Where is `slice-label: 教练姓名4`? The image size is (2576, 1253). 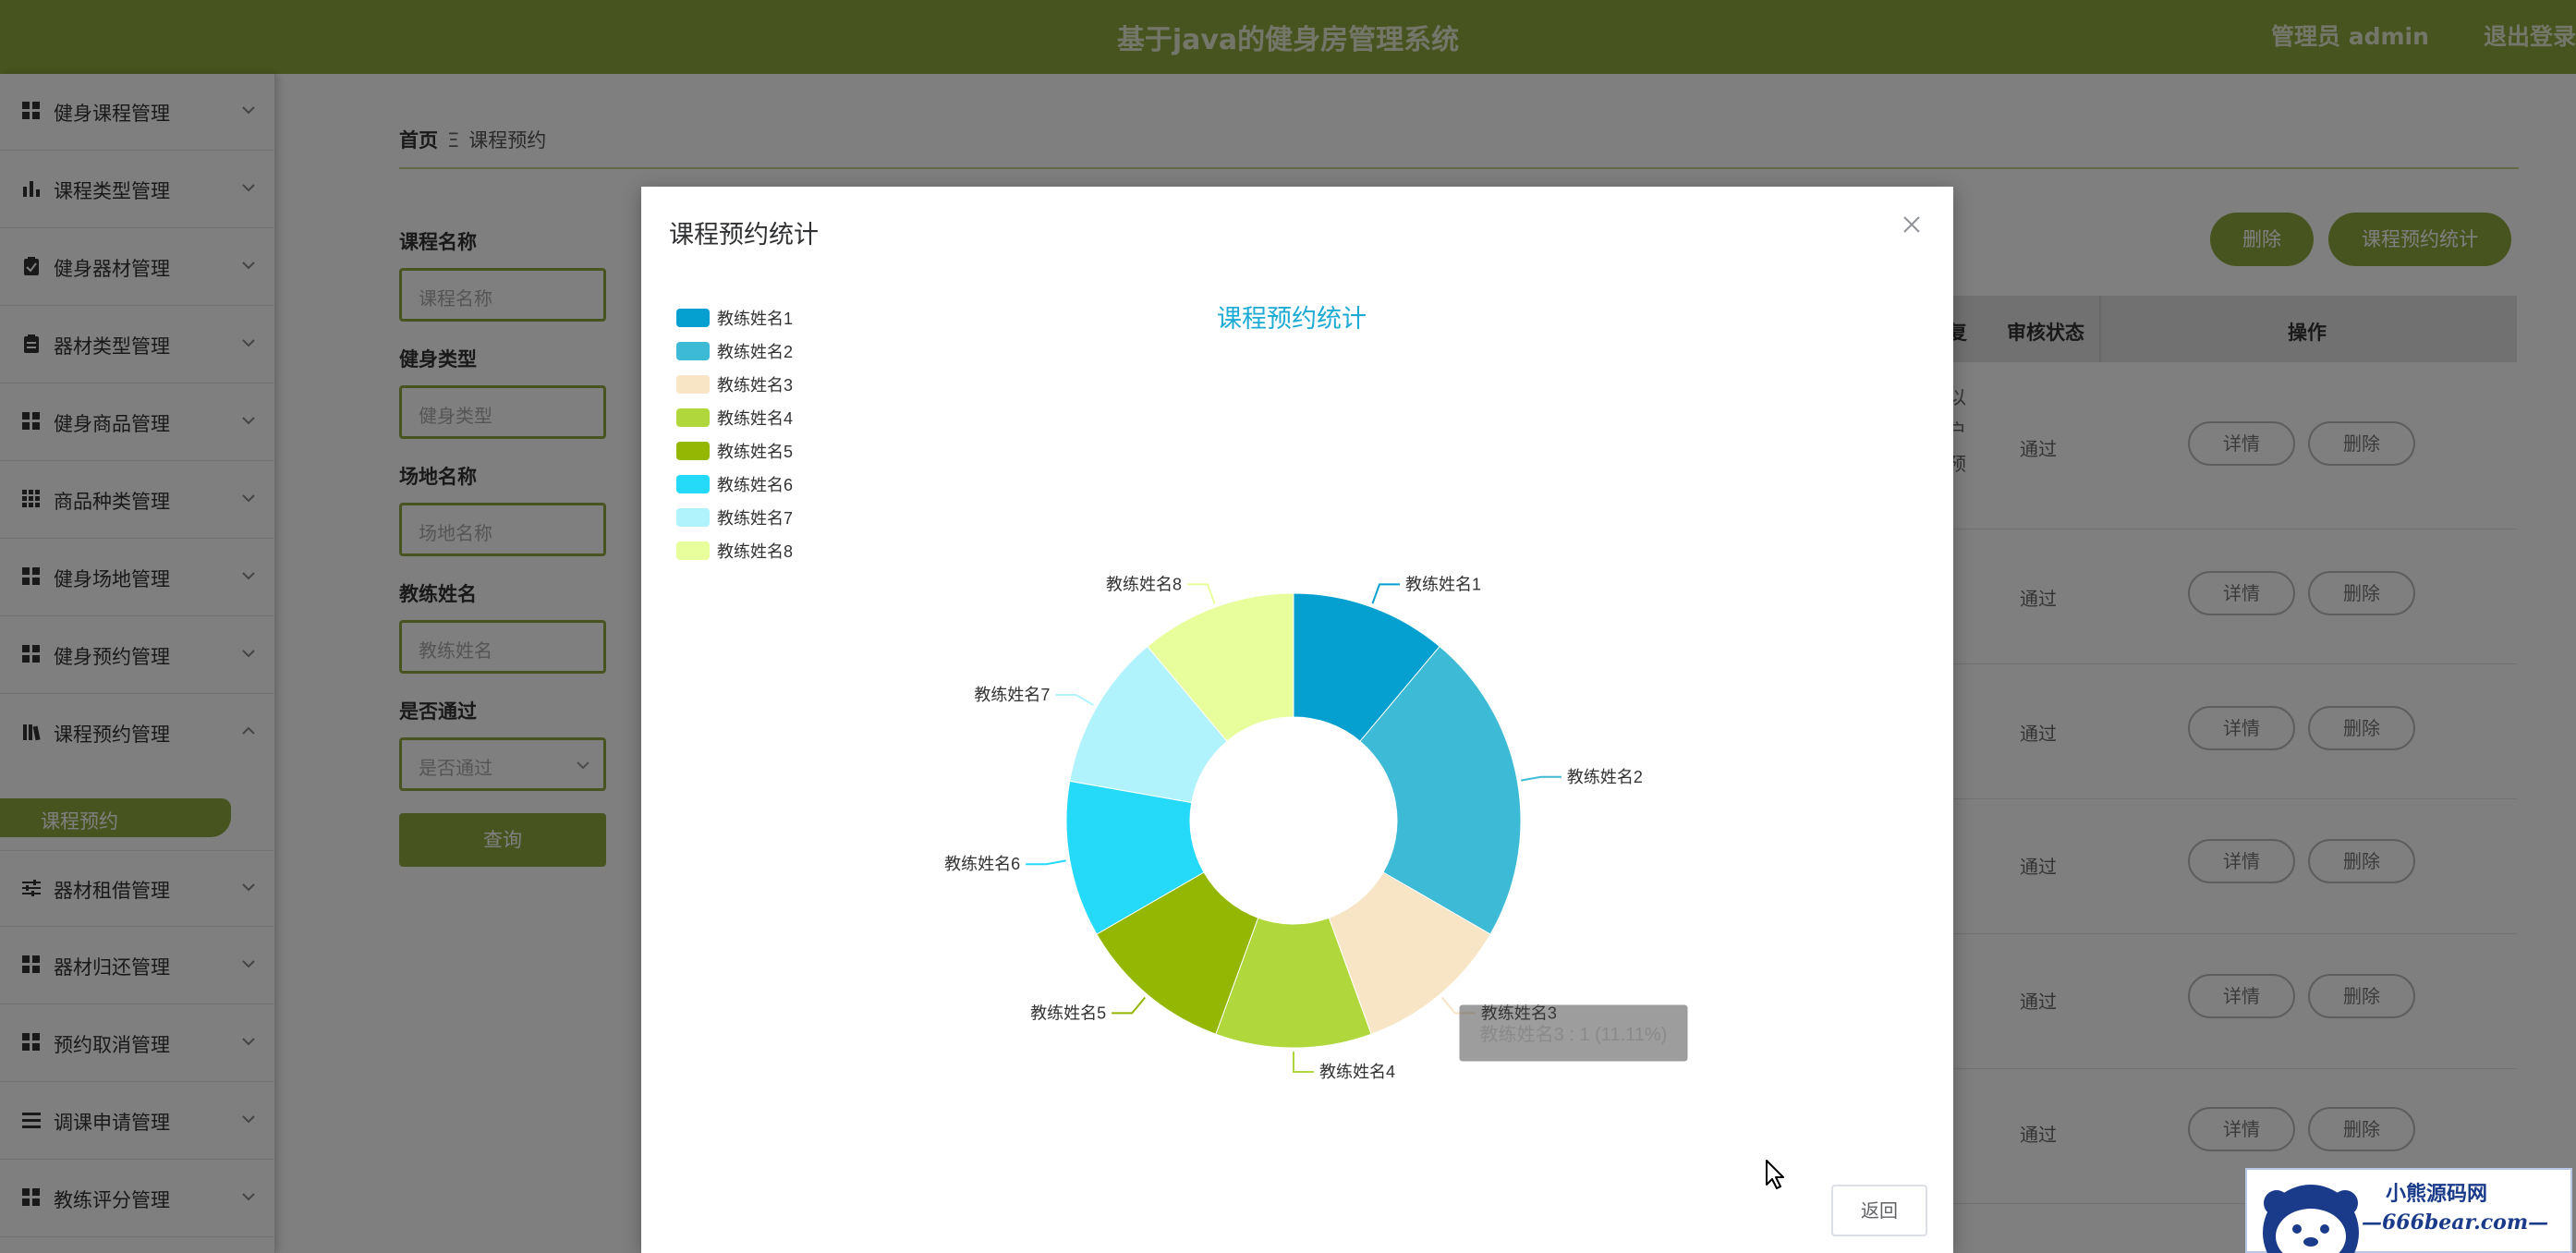
slice-label: 教练姓名4 is located at coordinates (1357, 1072).